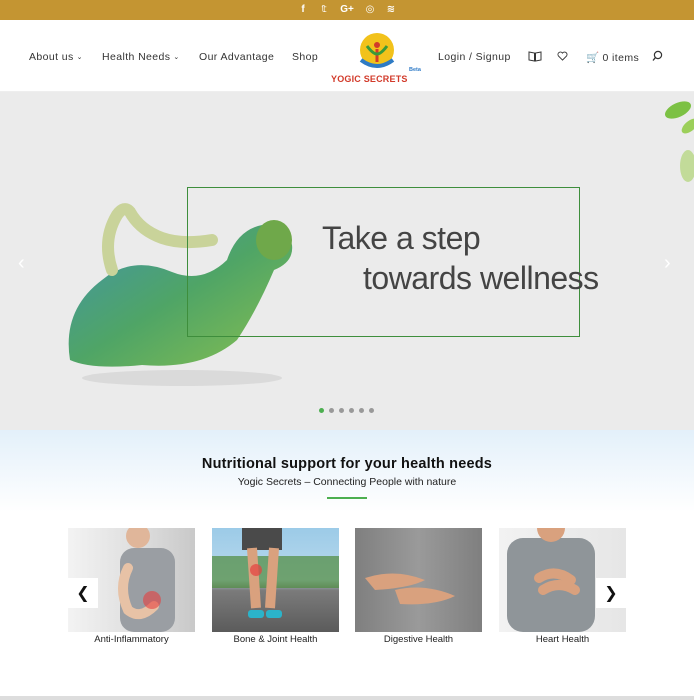  What do you see at coordinates (401, 238) in the screenshot?
I see `hero-headline-line1: Take a step` at bounding box center [401, 238].